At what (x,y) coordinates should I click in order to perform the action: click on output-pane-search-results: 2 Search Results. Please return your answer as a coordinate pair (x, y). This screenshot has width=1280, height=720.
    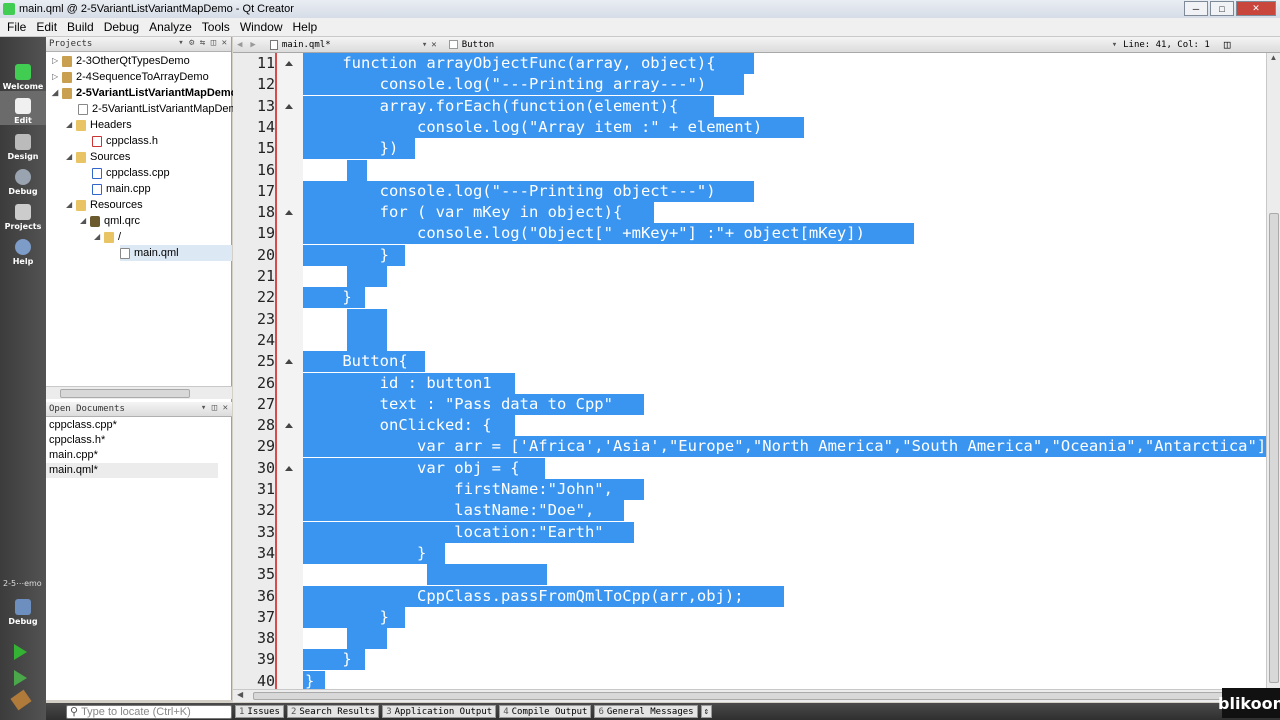
    Looking at the image, I should click on (333, 711).